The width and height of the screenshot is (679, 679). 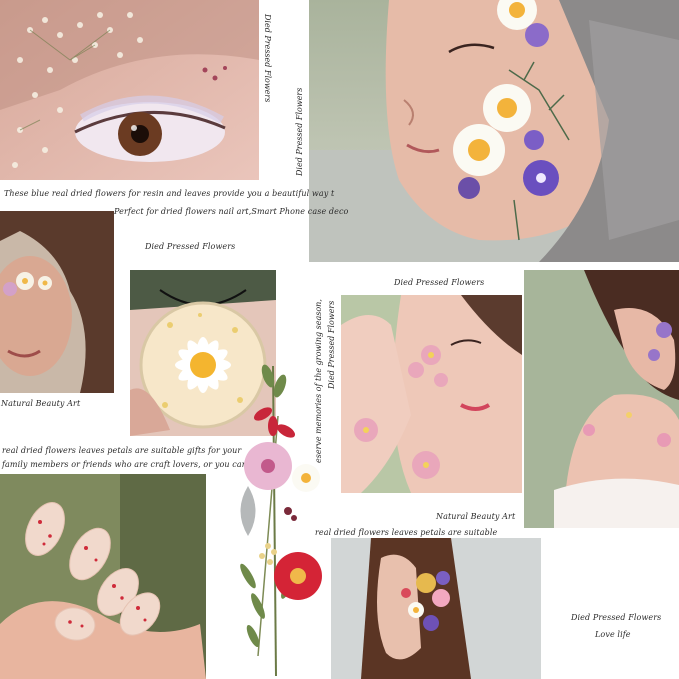 I want to click on caption-love-life: Love life, so click(x=613, y=634).